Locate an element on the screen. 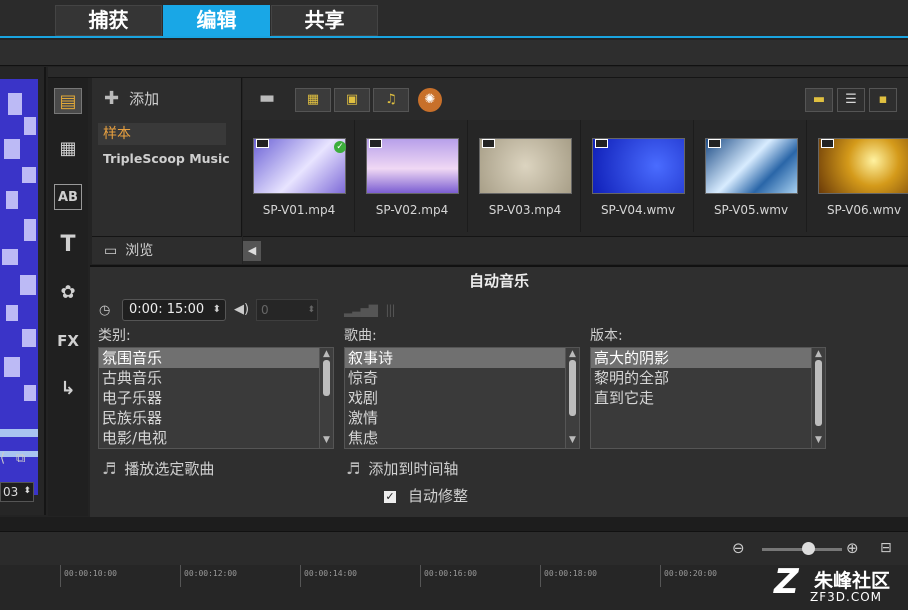 The height and width of the screenshot is (610, 908). checkbox-check-icon: ✓ is located at coordinates (390, 497).